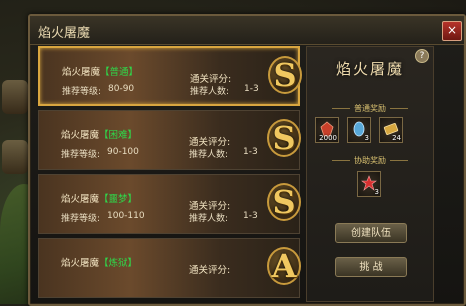  I want to click on level-value: 100-110, so click(126, 216).